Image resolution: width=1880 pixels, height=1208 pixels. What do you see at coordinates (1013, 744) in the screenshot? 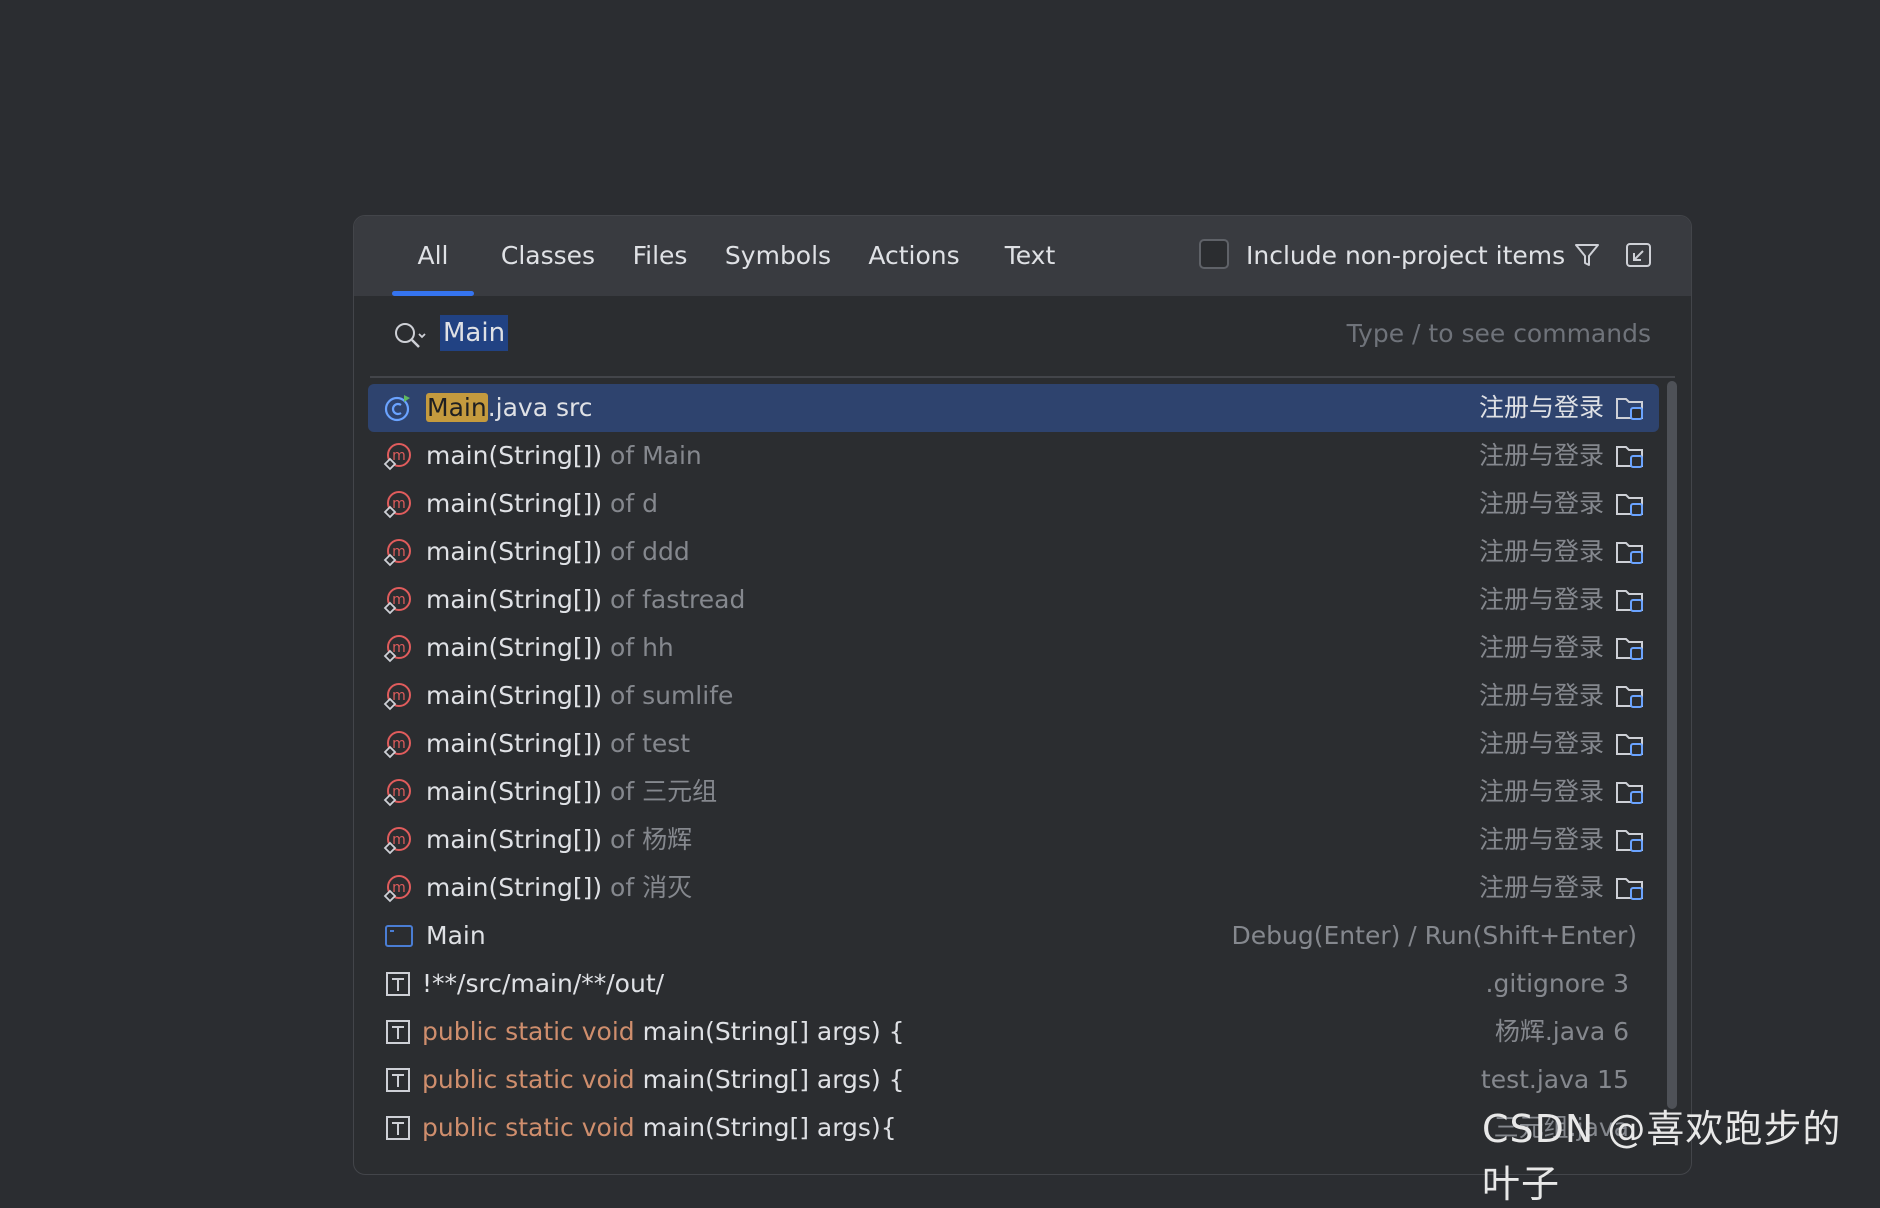
I see `list-item-method: m main(String[]) of test 注册与登录` at bounding box center [1013, 744].